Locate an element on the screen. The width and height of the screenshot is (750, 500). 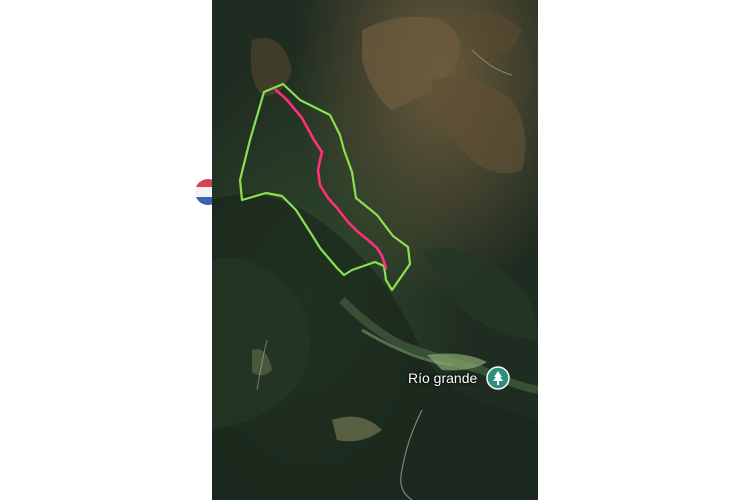
place-label-rio-grande: Río grande is located at coordinates (442, 378).